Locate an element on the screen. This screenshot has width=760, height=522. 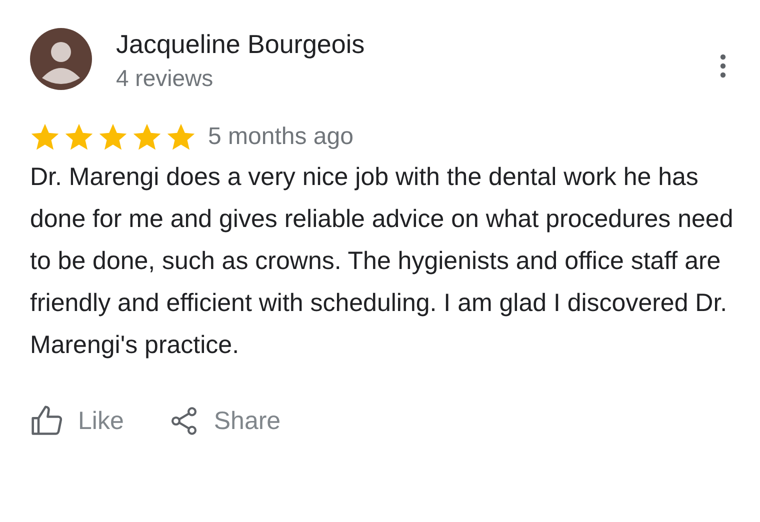
avatar-icon is located at coordinates (61, 59).